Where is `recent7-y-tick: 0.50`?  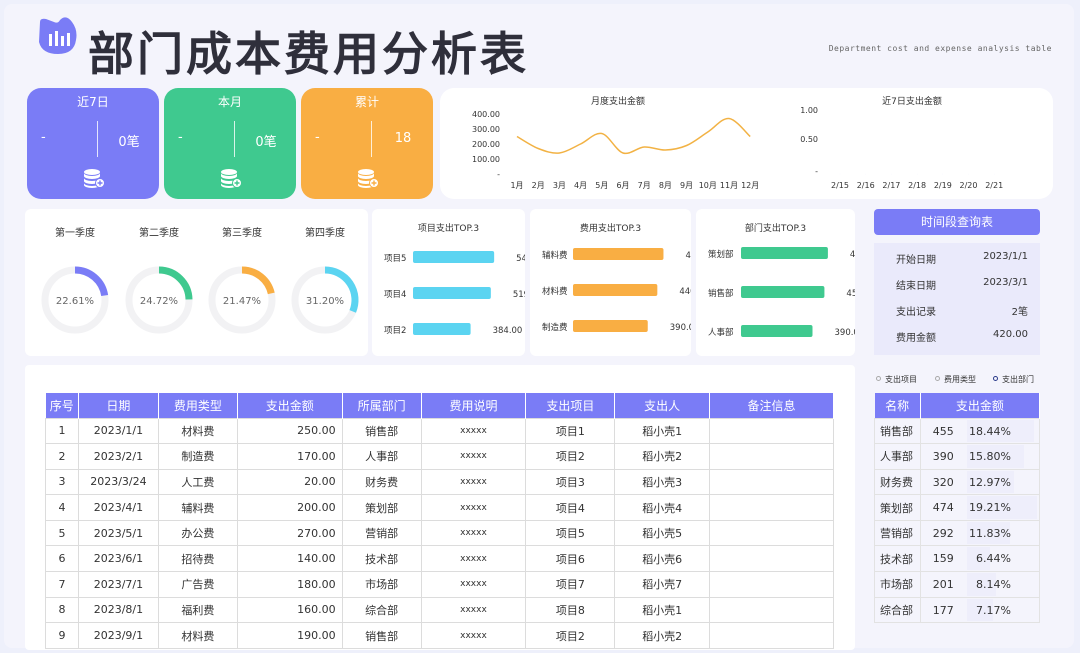
recent7-y-tick: 0.50 is located at coordinates (809, 139).